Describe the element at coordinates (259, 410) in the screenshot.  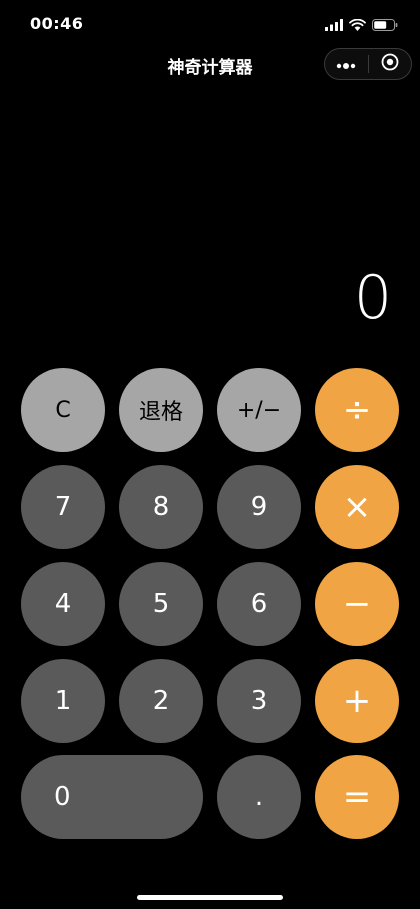
I see `sign-toggle-button: +/−` at that location.